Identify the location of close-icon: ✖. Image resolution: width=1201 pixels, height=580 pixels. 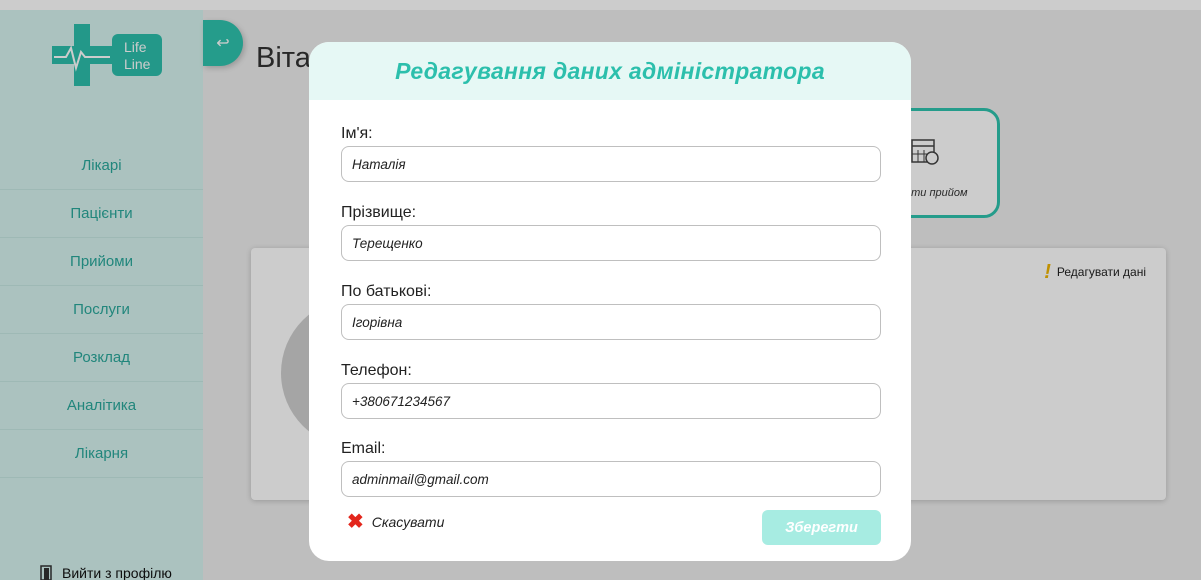
(355, 522).